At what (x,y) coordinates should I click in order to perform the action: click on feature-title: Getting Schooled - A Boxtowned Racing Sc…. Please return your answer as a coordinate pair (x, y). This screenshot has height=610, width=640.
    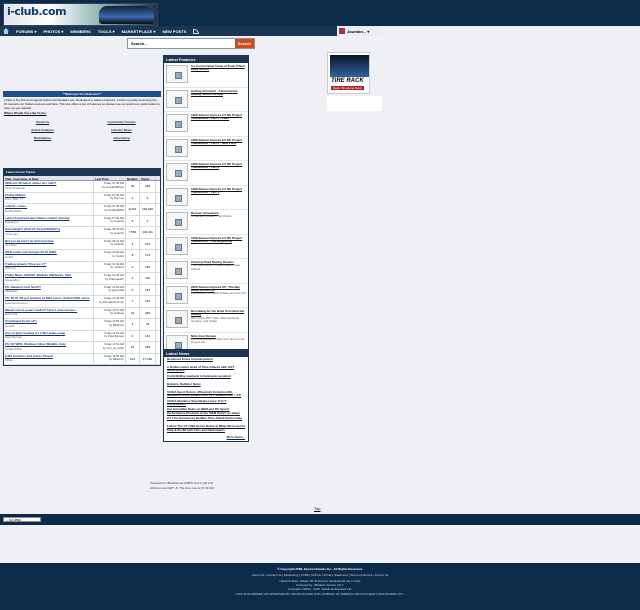
    Looking at the image, I should click on (218, 93).